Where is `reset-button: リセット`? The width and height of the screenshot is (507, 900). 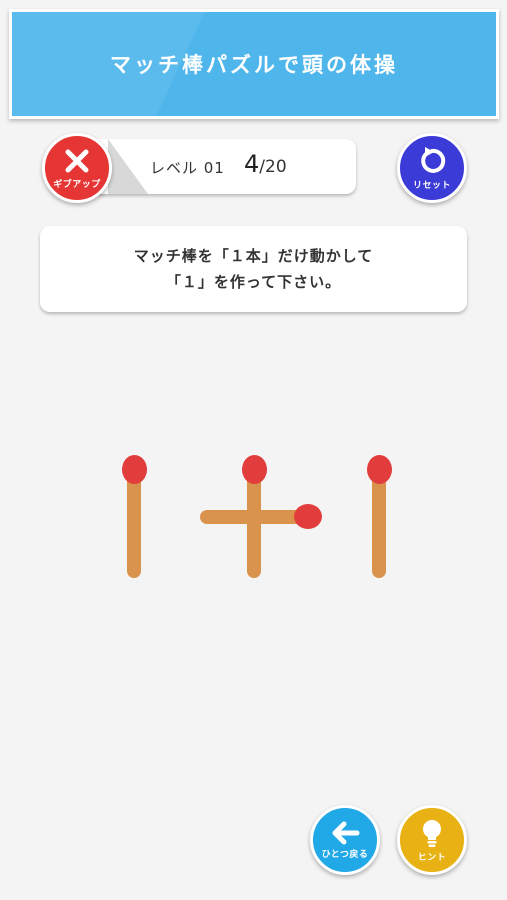
reset-button: リセット is located at coordinates (432, 168).